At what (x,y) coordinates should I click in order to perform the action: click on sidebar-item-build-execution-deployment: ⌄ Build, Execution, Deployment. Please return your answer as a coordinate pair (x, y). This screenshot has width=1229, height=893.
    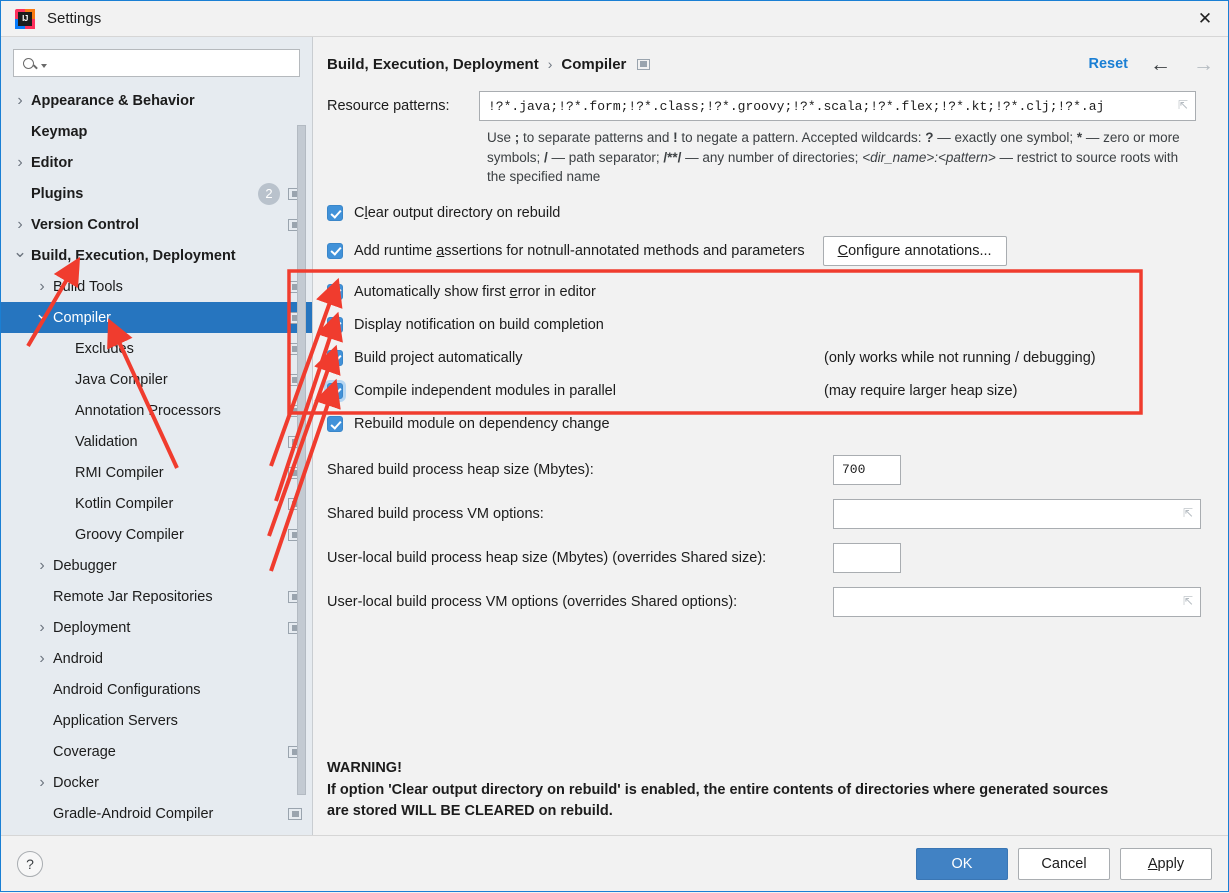
    Looking at the image, I should click on (156, 255).